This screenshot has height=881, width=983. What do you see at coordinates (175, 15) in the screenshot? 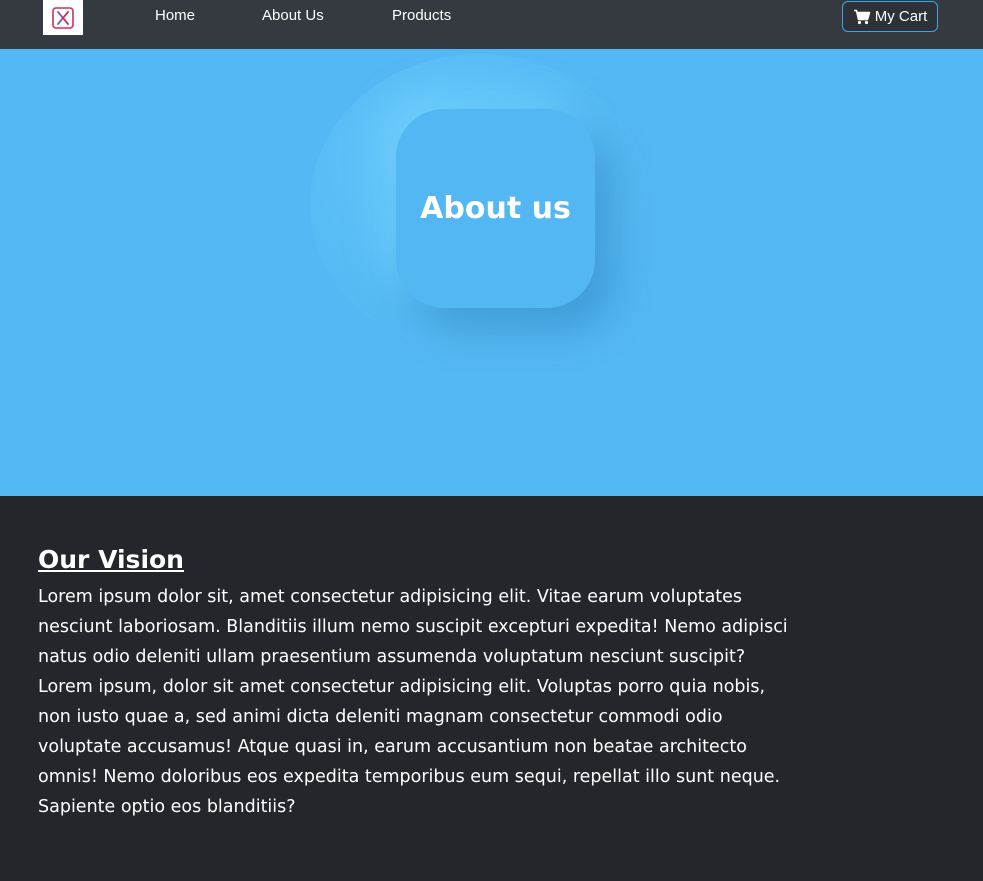
I see `nav-link-home: Home` at bounding box center [175, 15].